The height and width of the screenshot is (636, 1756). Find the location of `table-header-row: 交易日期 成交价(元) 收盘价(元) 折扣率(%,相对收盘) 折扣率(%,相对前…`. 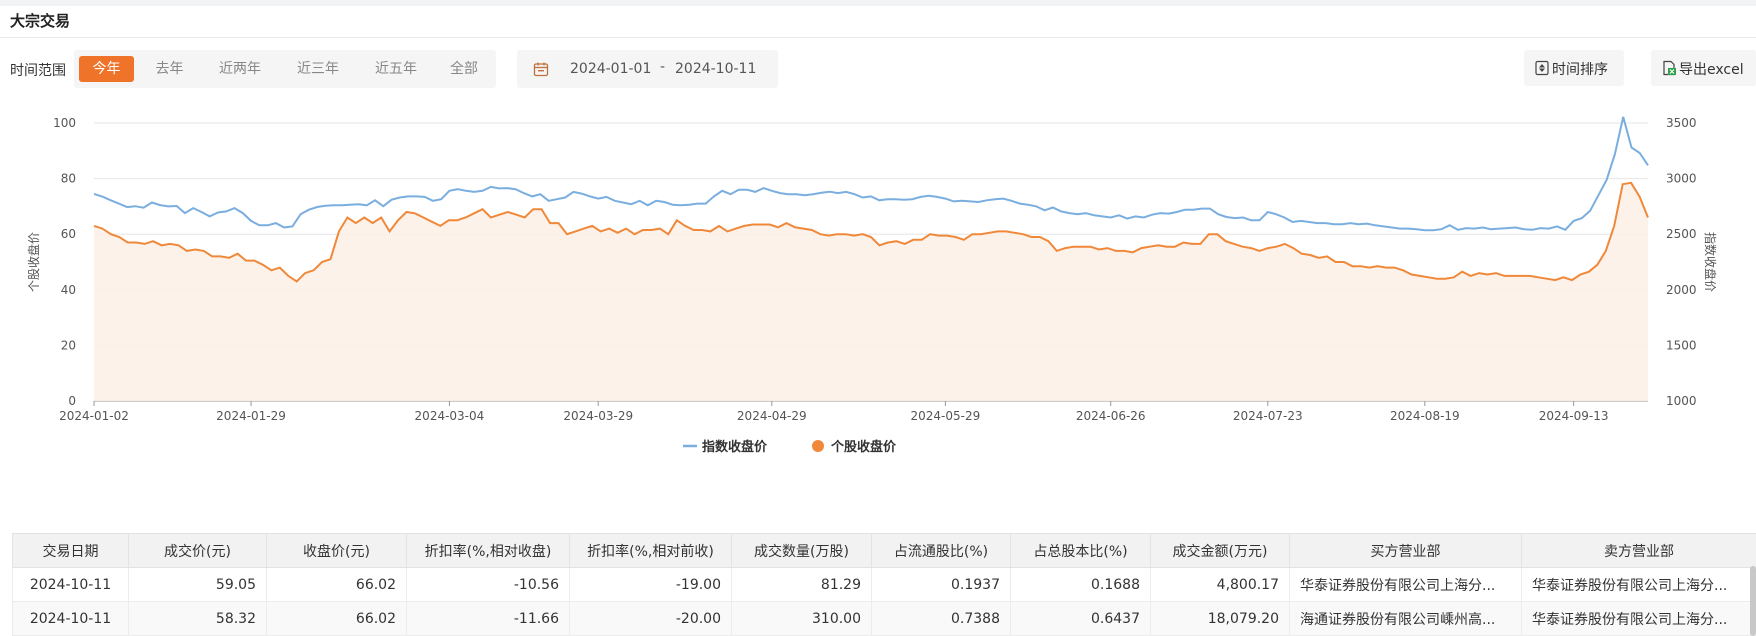

table-header-row: 交易日期 成交价(元) 收盘价(元) 折扣率(%,相对收盘) 折扣率(%,相对前… is located at coordinates (884, 550).